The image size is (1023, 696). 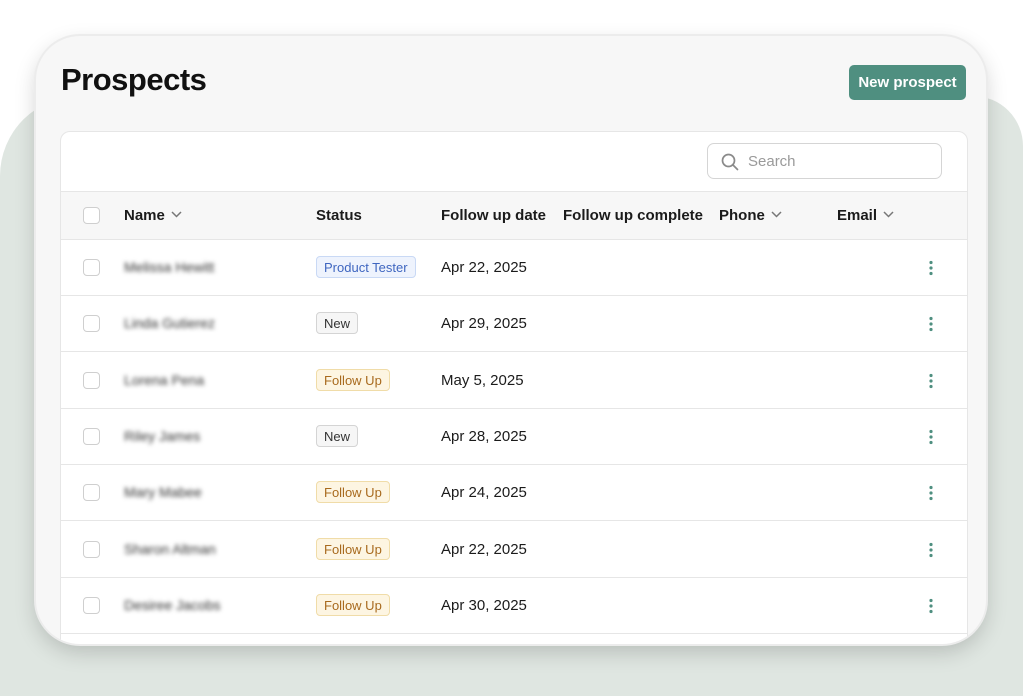 I want to click on table-row: Riley James New Apr 28, 2025, so click(x=514, y=437).